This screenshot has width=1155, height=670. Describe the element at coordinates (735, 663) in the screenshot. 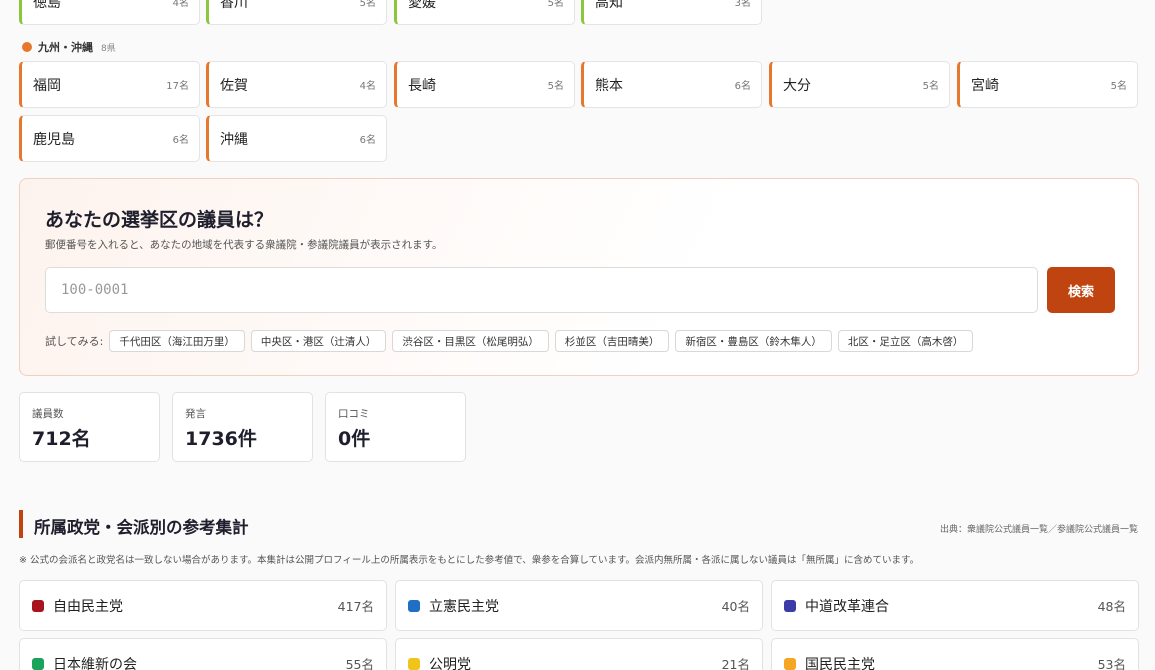

I see `party-count: 21名` at that location.